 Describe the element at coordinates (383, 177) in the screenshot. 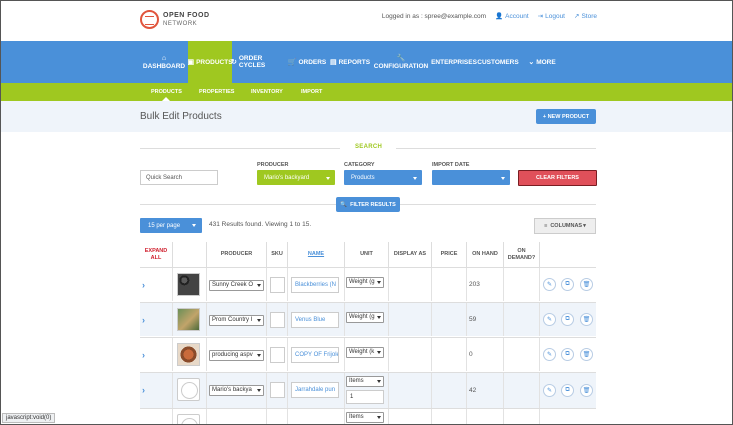

I see `category-select: Products` at that location.